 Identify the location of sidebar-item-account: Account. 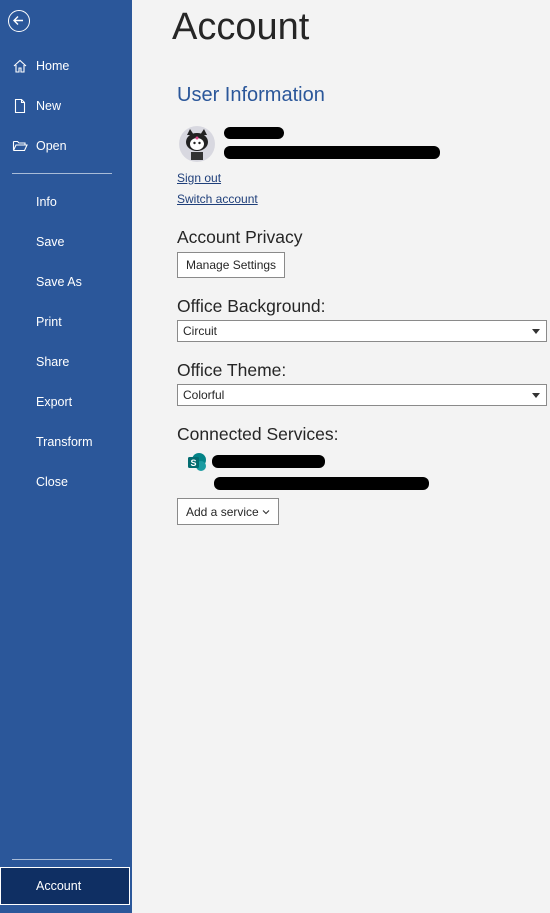
(65, 886).